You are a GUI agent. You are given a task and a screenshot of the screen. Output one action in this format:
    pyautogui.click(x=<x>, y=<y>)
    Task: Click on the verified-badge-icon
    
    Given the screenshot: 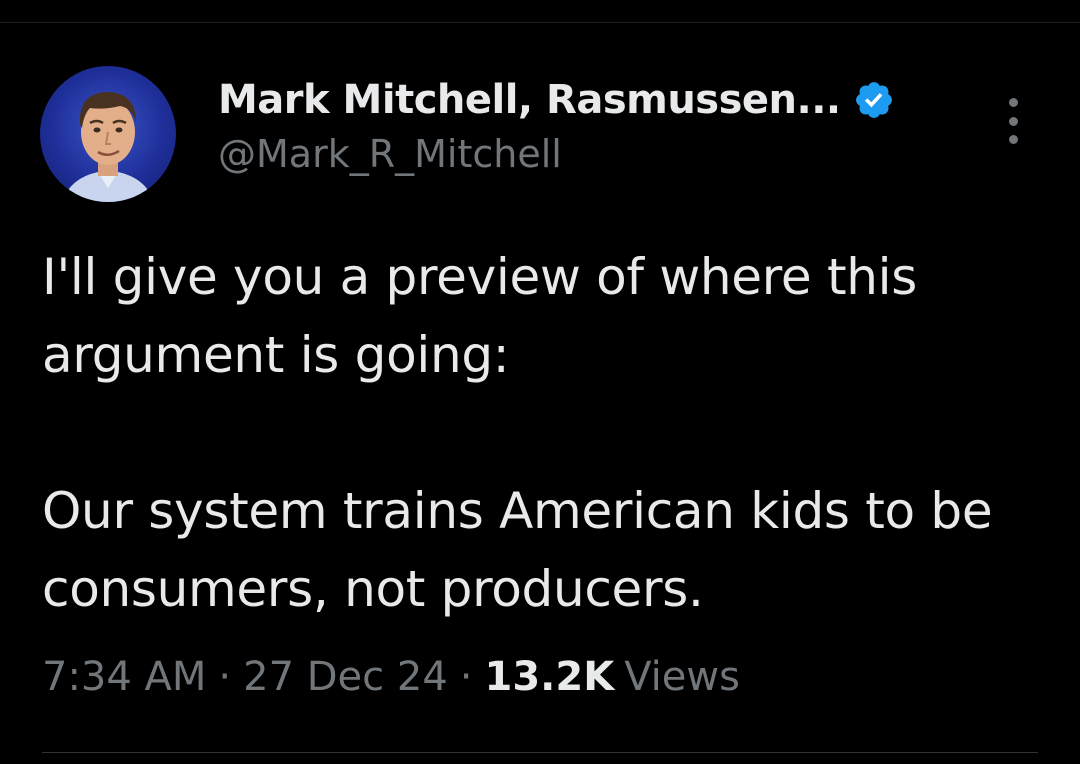 What is the action you would take?
    pyautogui.click(x=874, y=100)
    